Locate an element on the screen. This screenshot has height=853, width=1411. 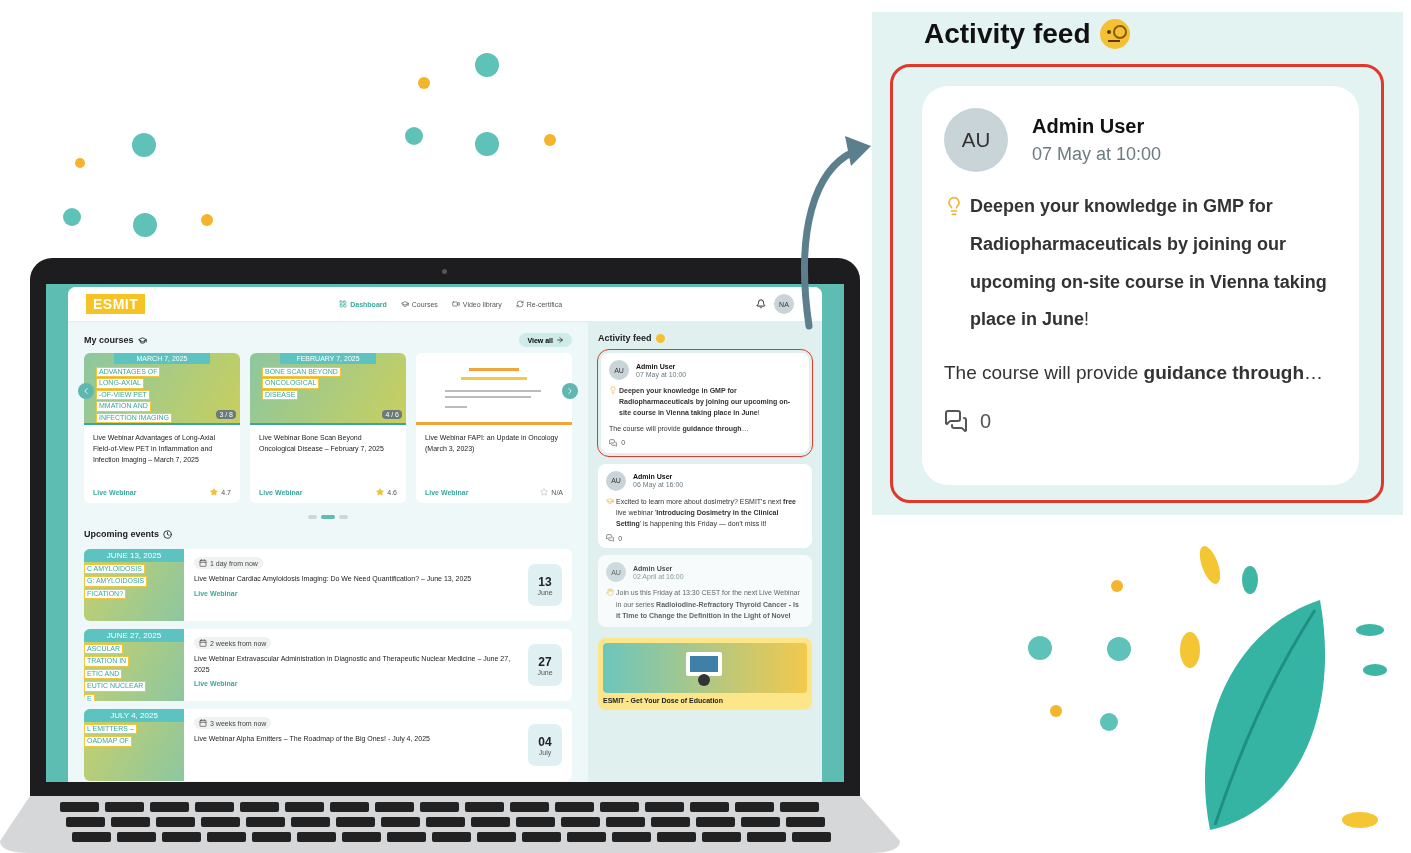
camera-dot is located at coordinates (444, 271).